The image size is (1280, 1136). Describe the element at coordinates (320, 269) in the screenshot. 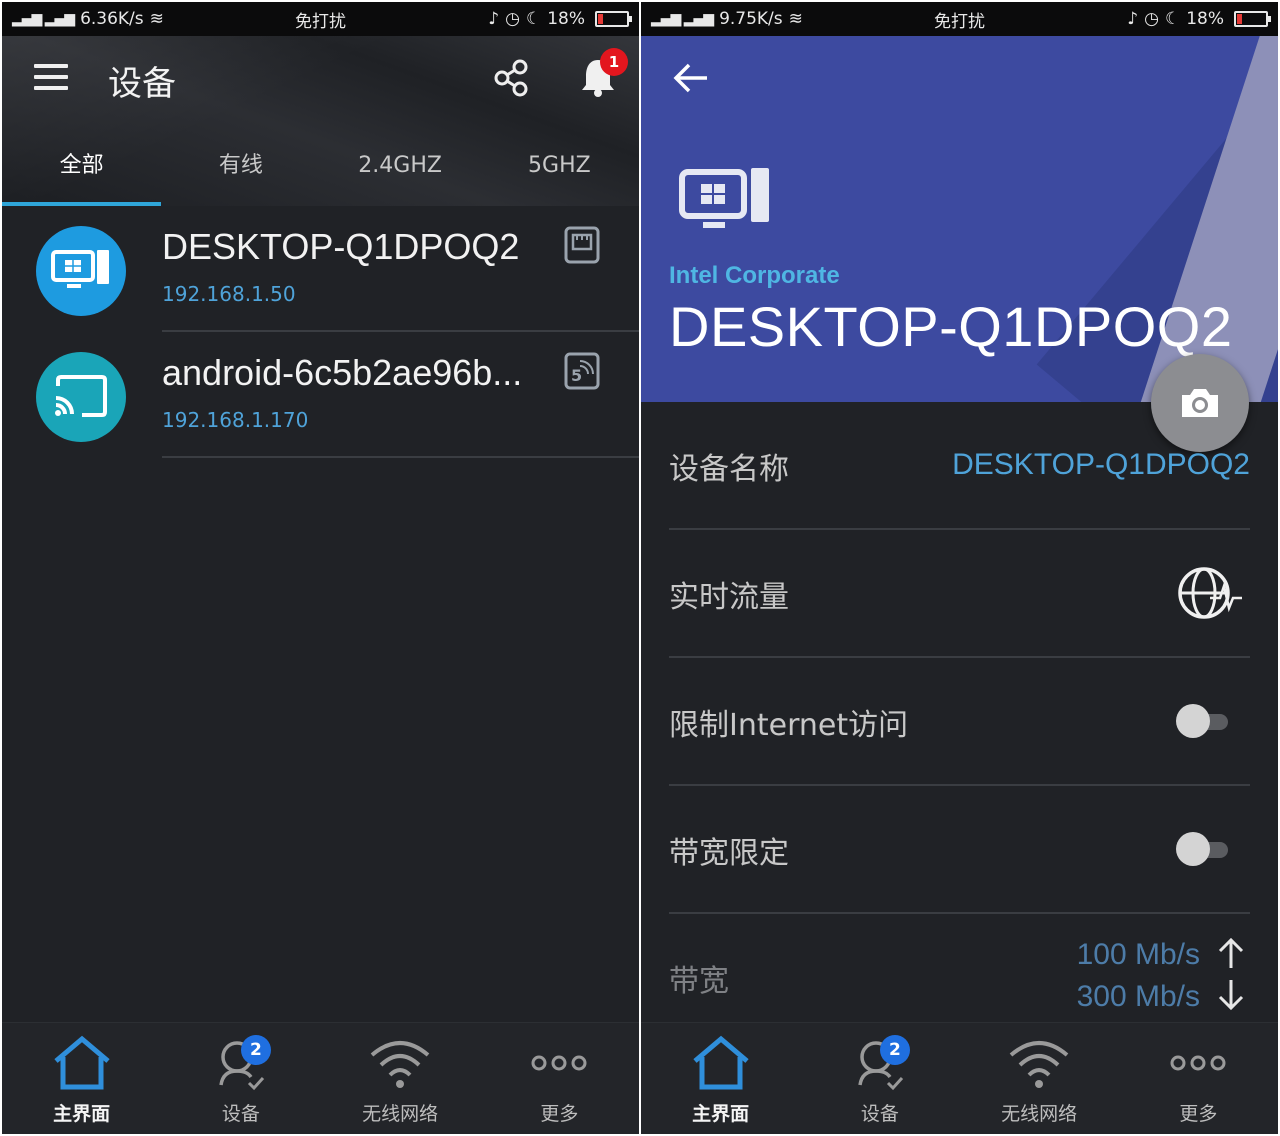

I see `device-list-item: DESKTOP-Q1DPOQ2 192.168.1.50` at that location.